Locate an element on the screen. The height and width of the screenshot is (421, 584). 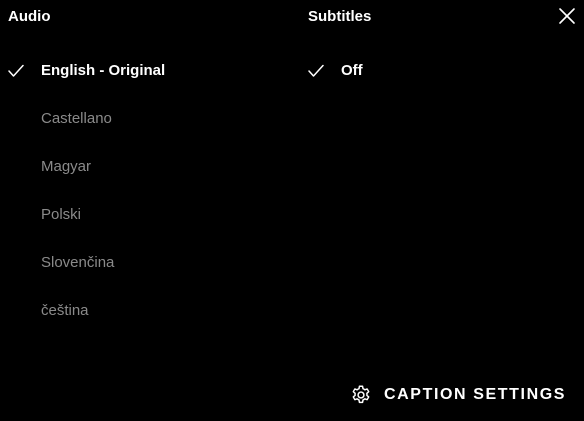
audio-option-cestina: čeština is located at coordinates (140, 320).